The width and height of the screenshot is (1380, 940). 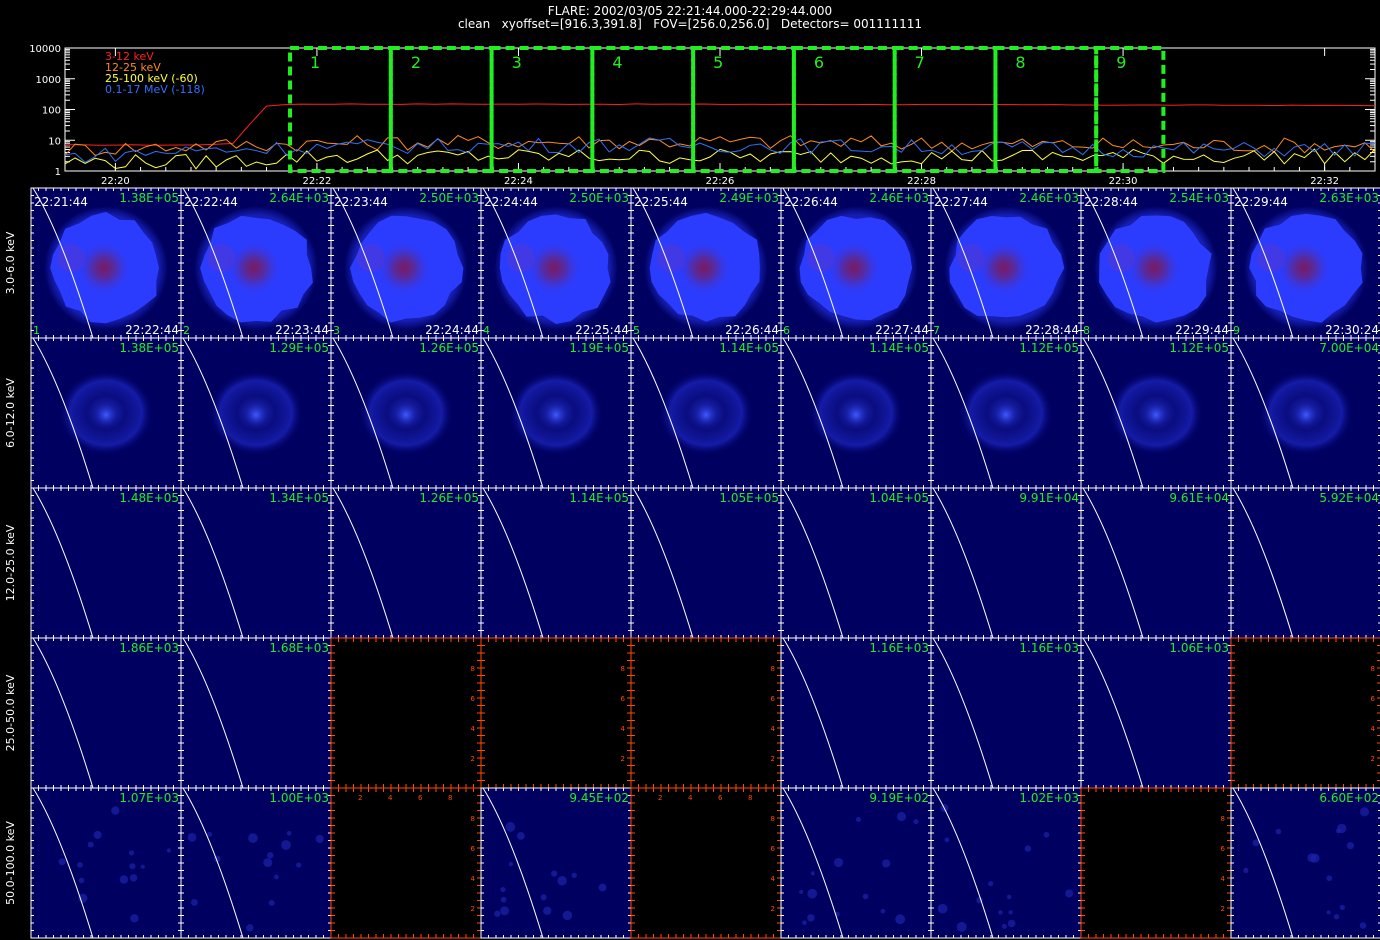 I want to click on panel-max-value: 2.64E+03, so click(x=299, y=198).